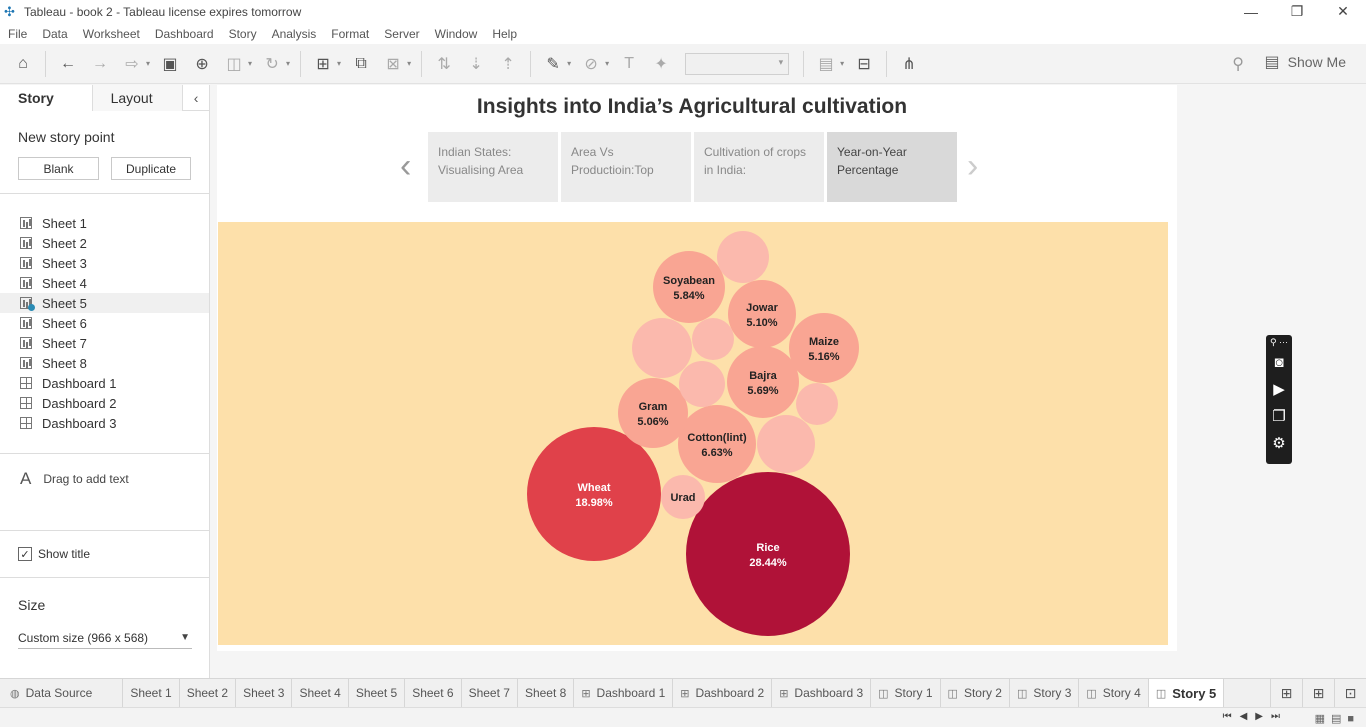 The width and height of the screenshot is (1366, 727). What do you see at coordinates (151, 168) in the screenshot?
I see `duplicate-button: Duplicate` at bounding box center [151, 168].